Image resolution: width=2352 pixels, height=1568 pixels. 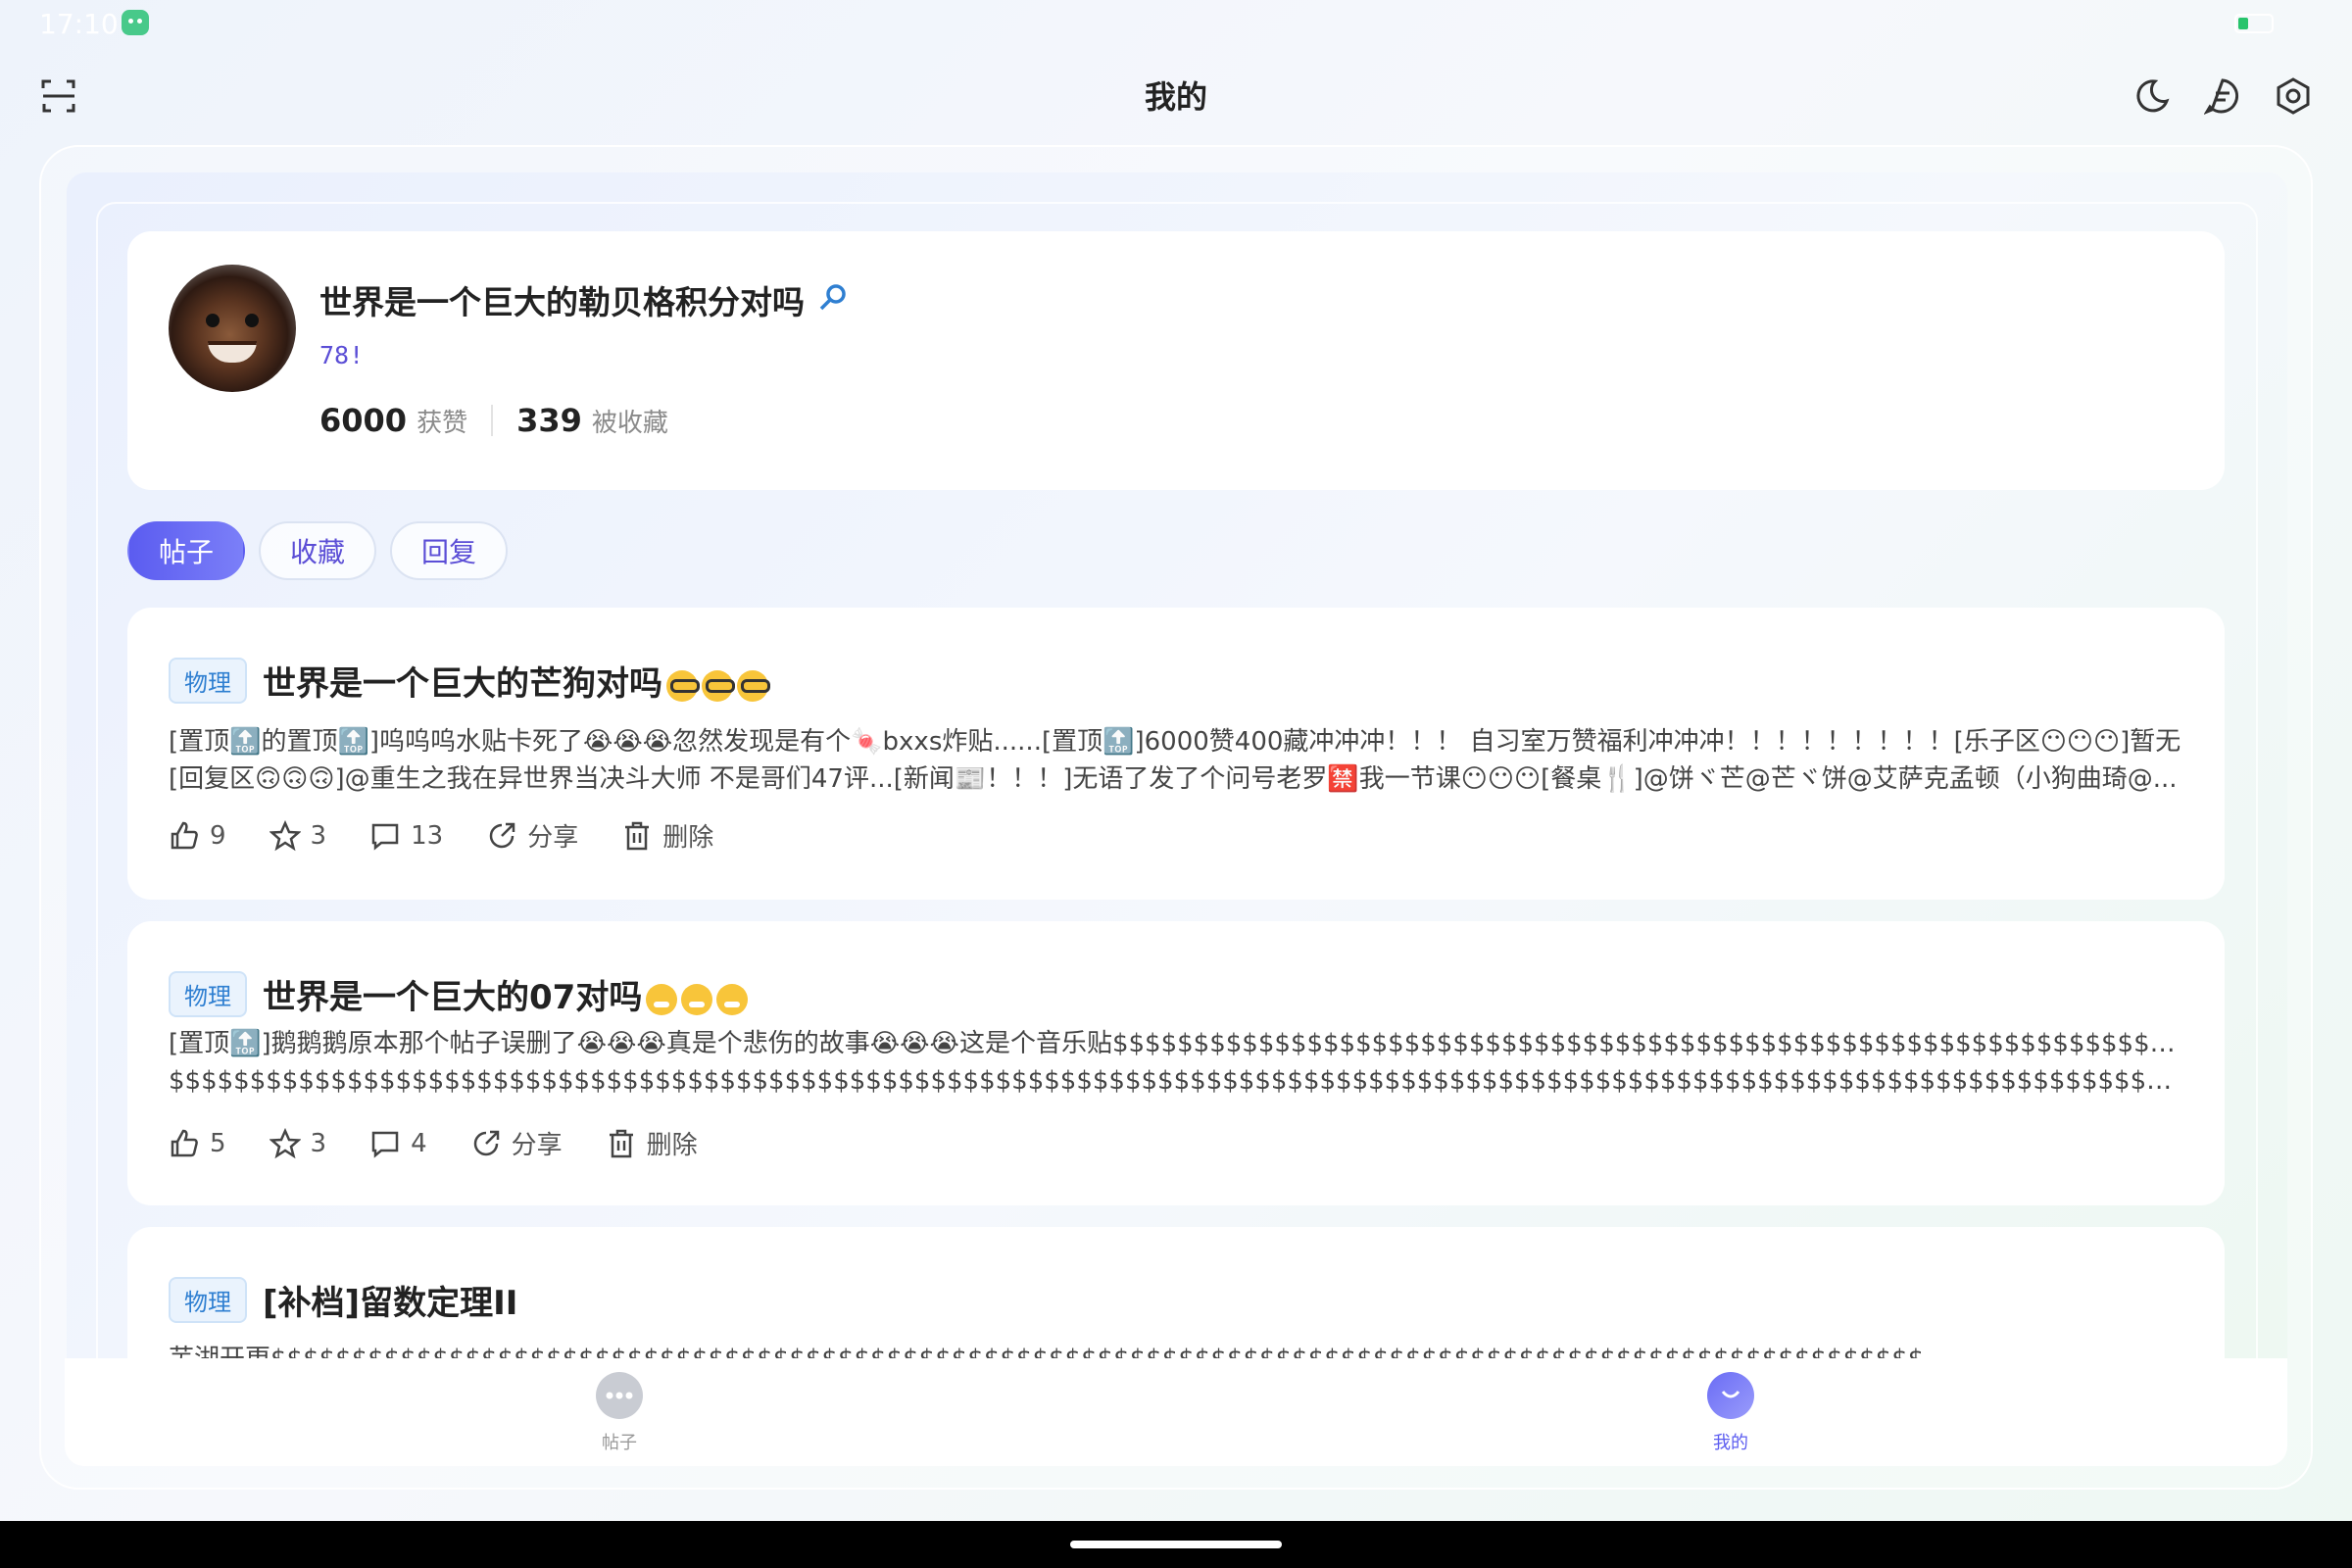 I want to click on profile-name: 世界是一个巨大的勒贝格积分对吗, so click(x=562, y=302).